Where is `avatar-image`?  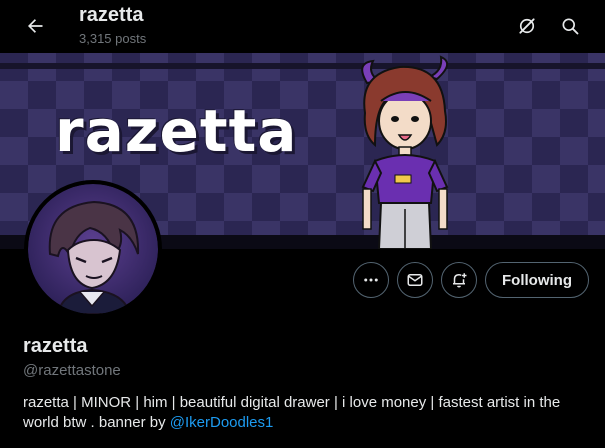 avatar-image is located at coordinates (93, 249).